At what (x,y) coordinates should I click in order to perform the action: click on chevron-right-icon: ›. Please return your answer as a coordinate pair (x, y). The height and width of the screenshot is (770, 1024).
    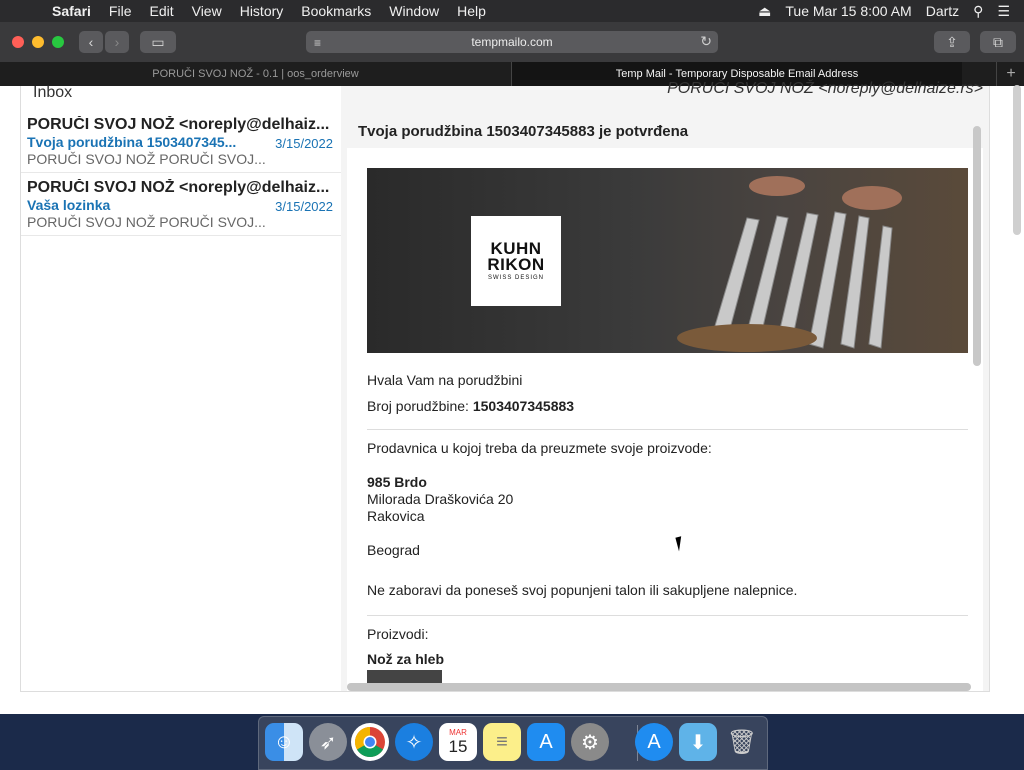
    Looking at the image, I should click on (117, 42).